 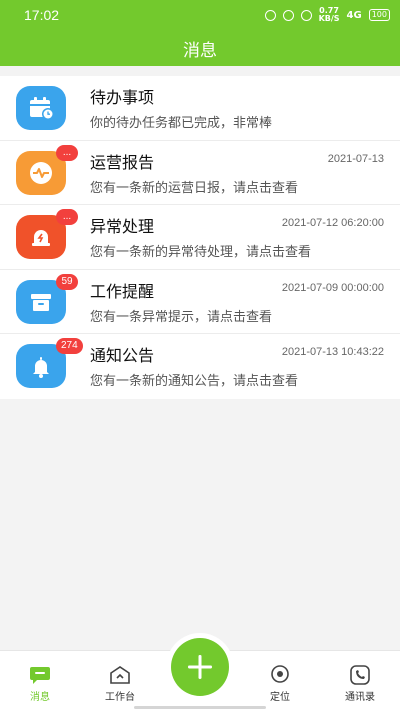 I want to click on message-desc: 你的待办任务都已完成，非常棒, so click(x=181, y=123).